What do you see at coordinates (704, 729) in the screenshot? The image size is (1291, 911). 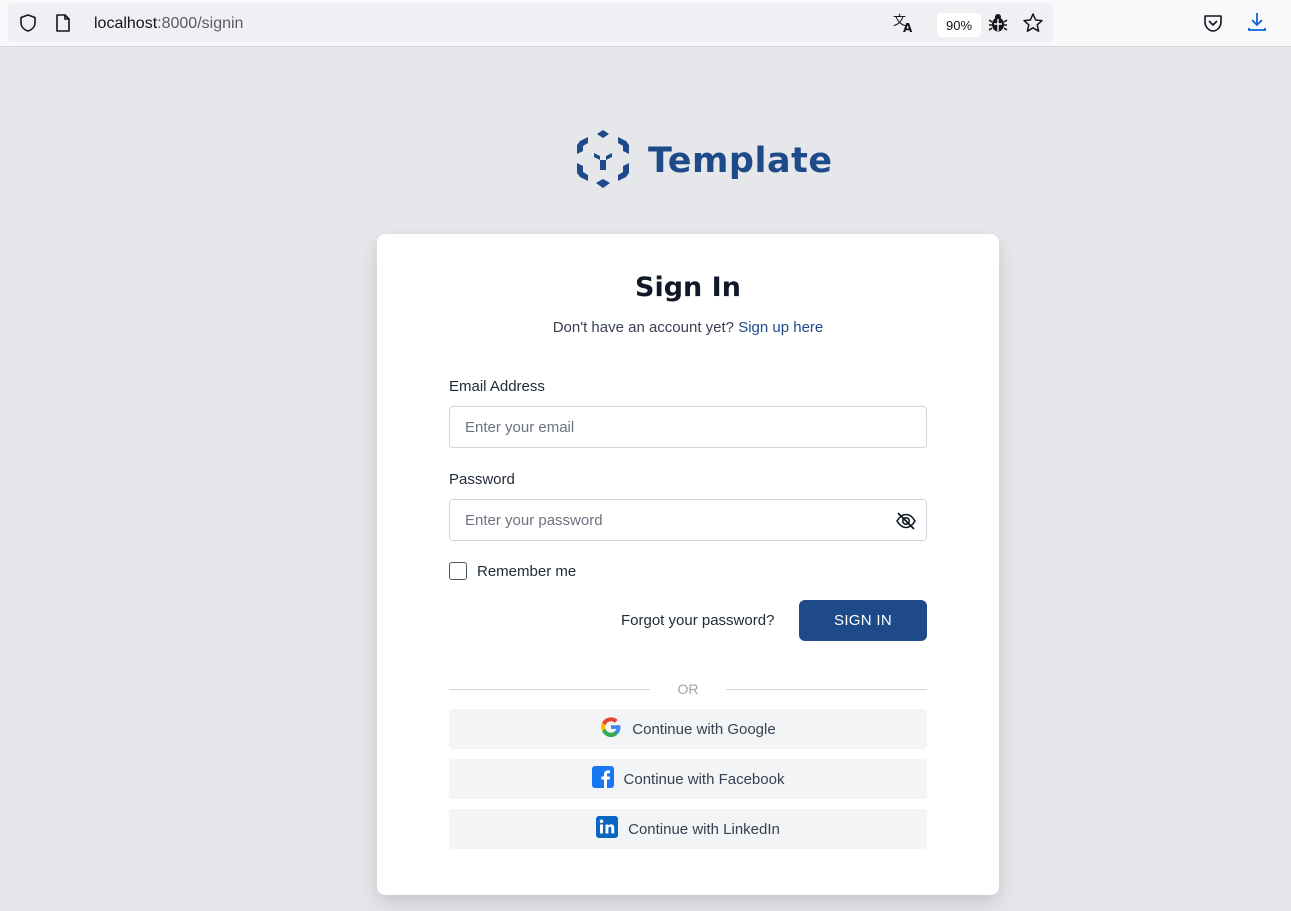 I see `google-button-label: Continue with Google` at bounding box center [704, 729].